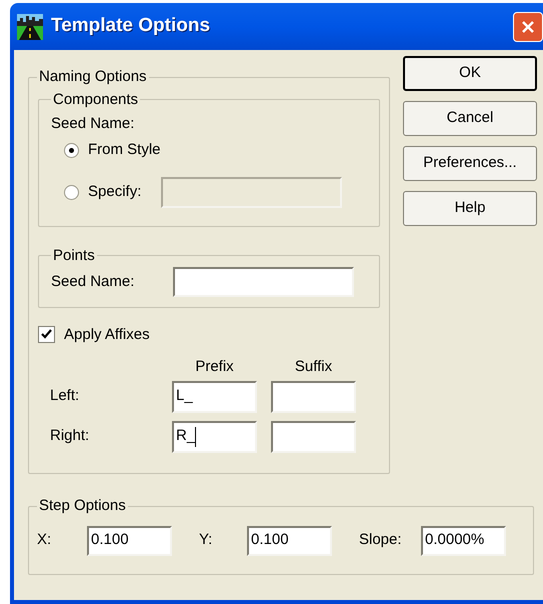 Image resolution: width=543 pixels, height=604 pixels. Describe the element at coordinates (380, 539) in the screenshot. I see `field-label: Slope:` at that location.